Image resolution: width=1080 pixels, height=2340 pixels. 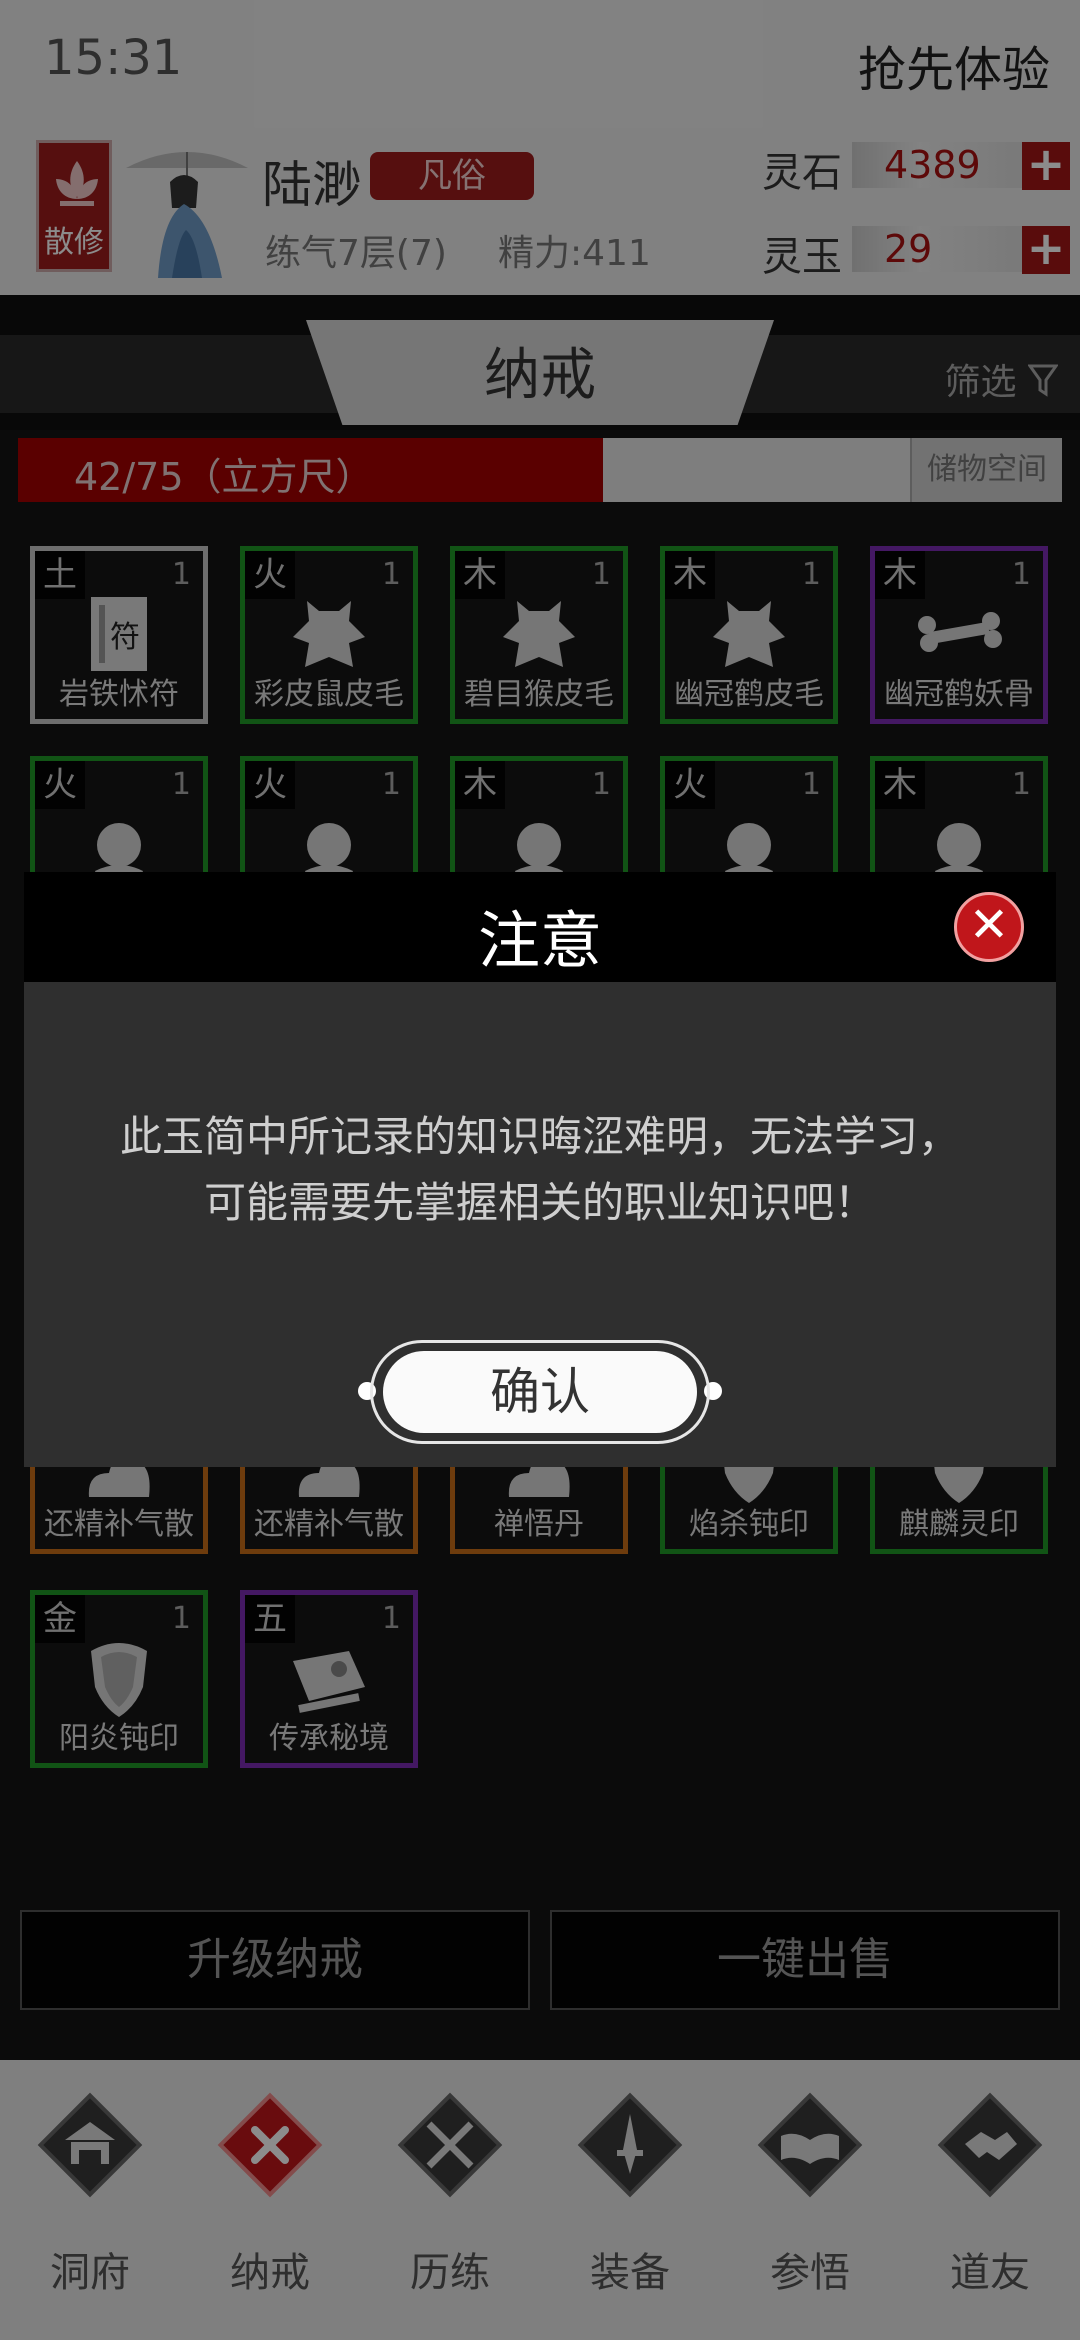 I want to click on close-icon: ✕, so click(x=989, y=925).